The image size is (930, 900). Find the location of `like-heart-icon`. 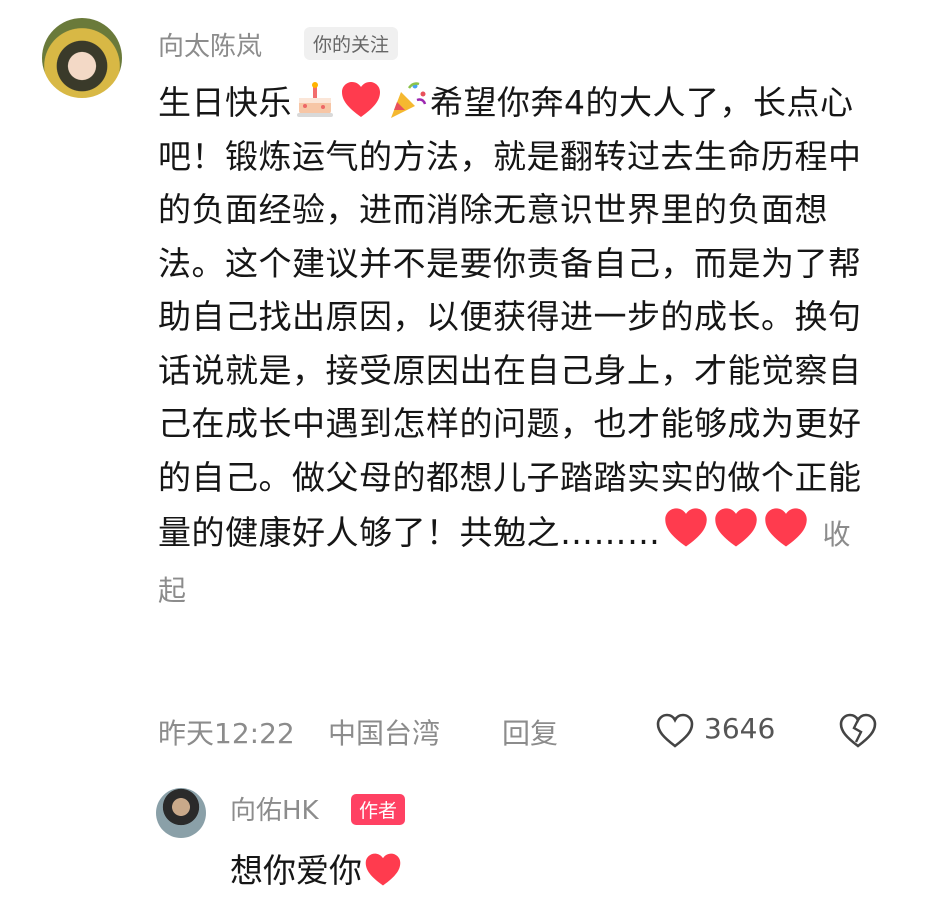

like-heart-icon is located at coordinates (675, 731).